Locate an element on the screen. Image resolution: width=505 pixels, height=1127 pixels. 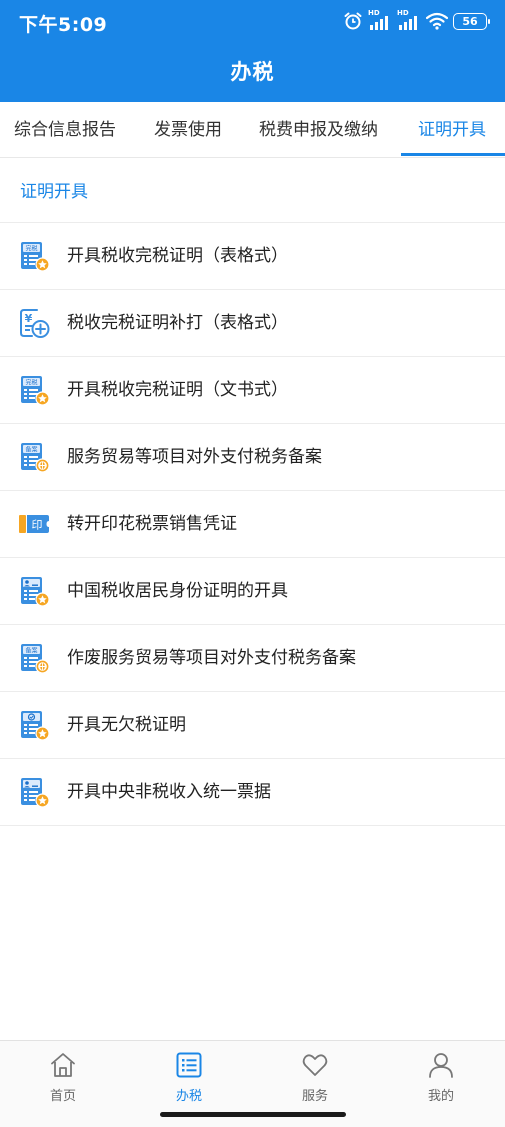
list-item: ¥ 税收完税证明补打（表格式） is located at coordinates (252, 323).